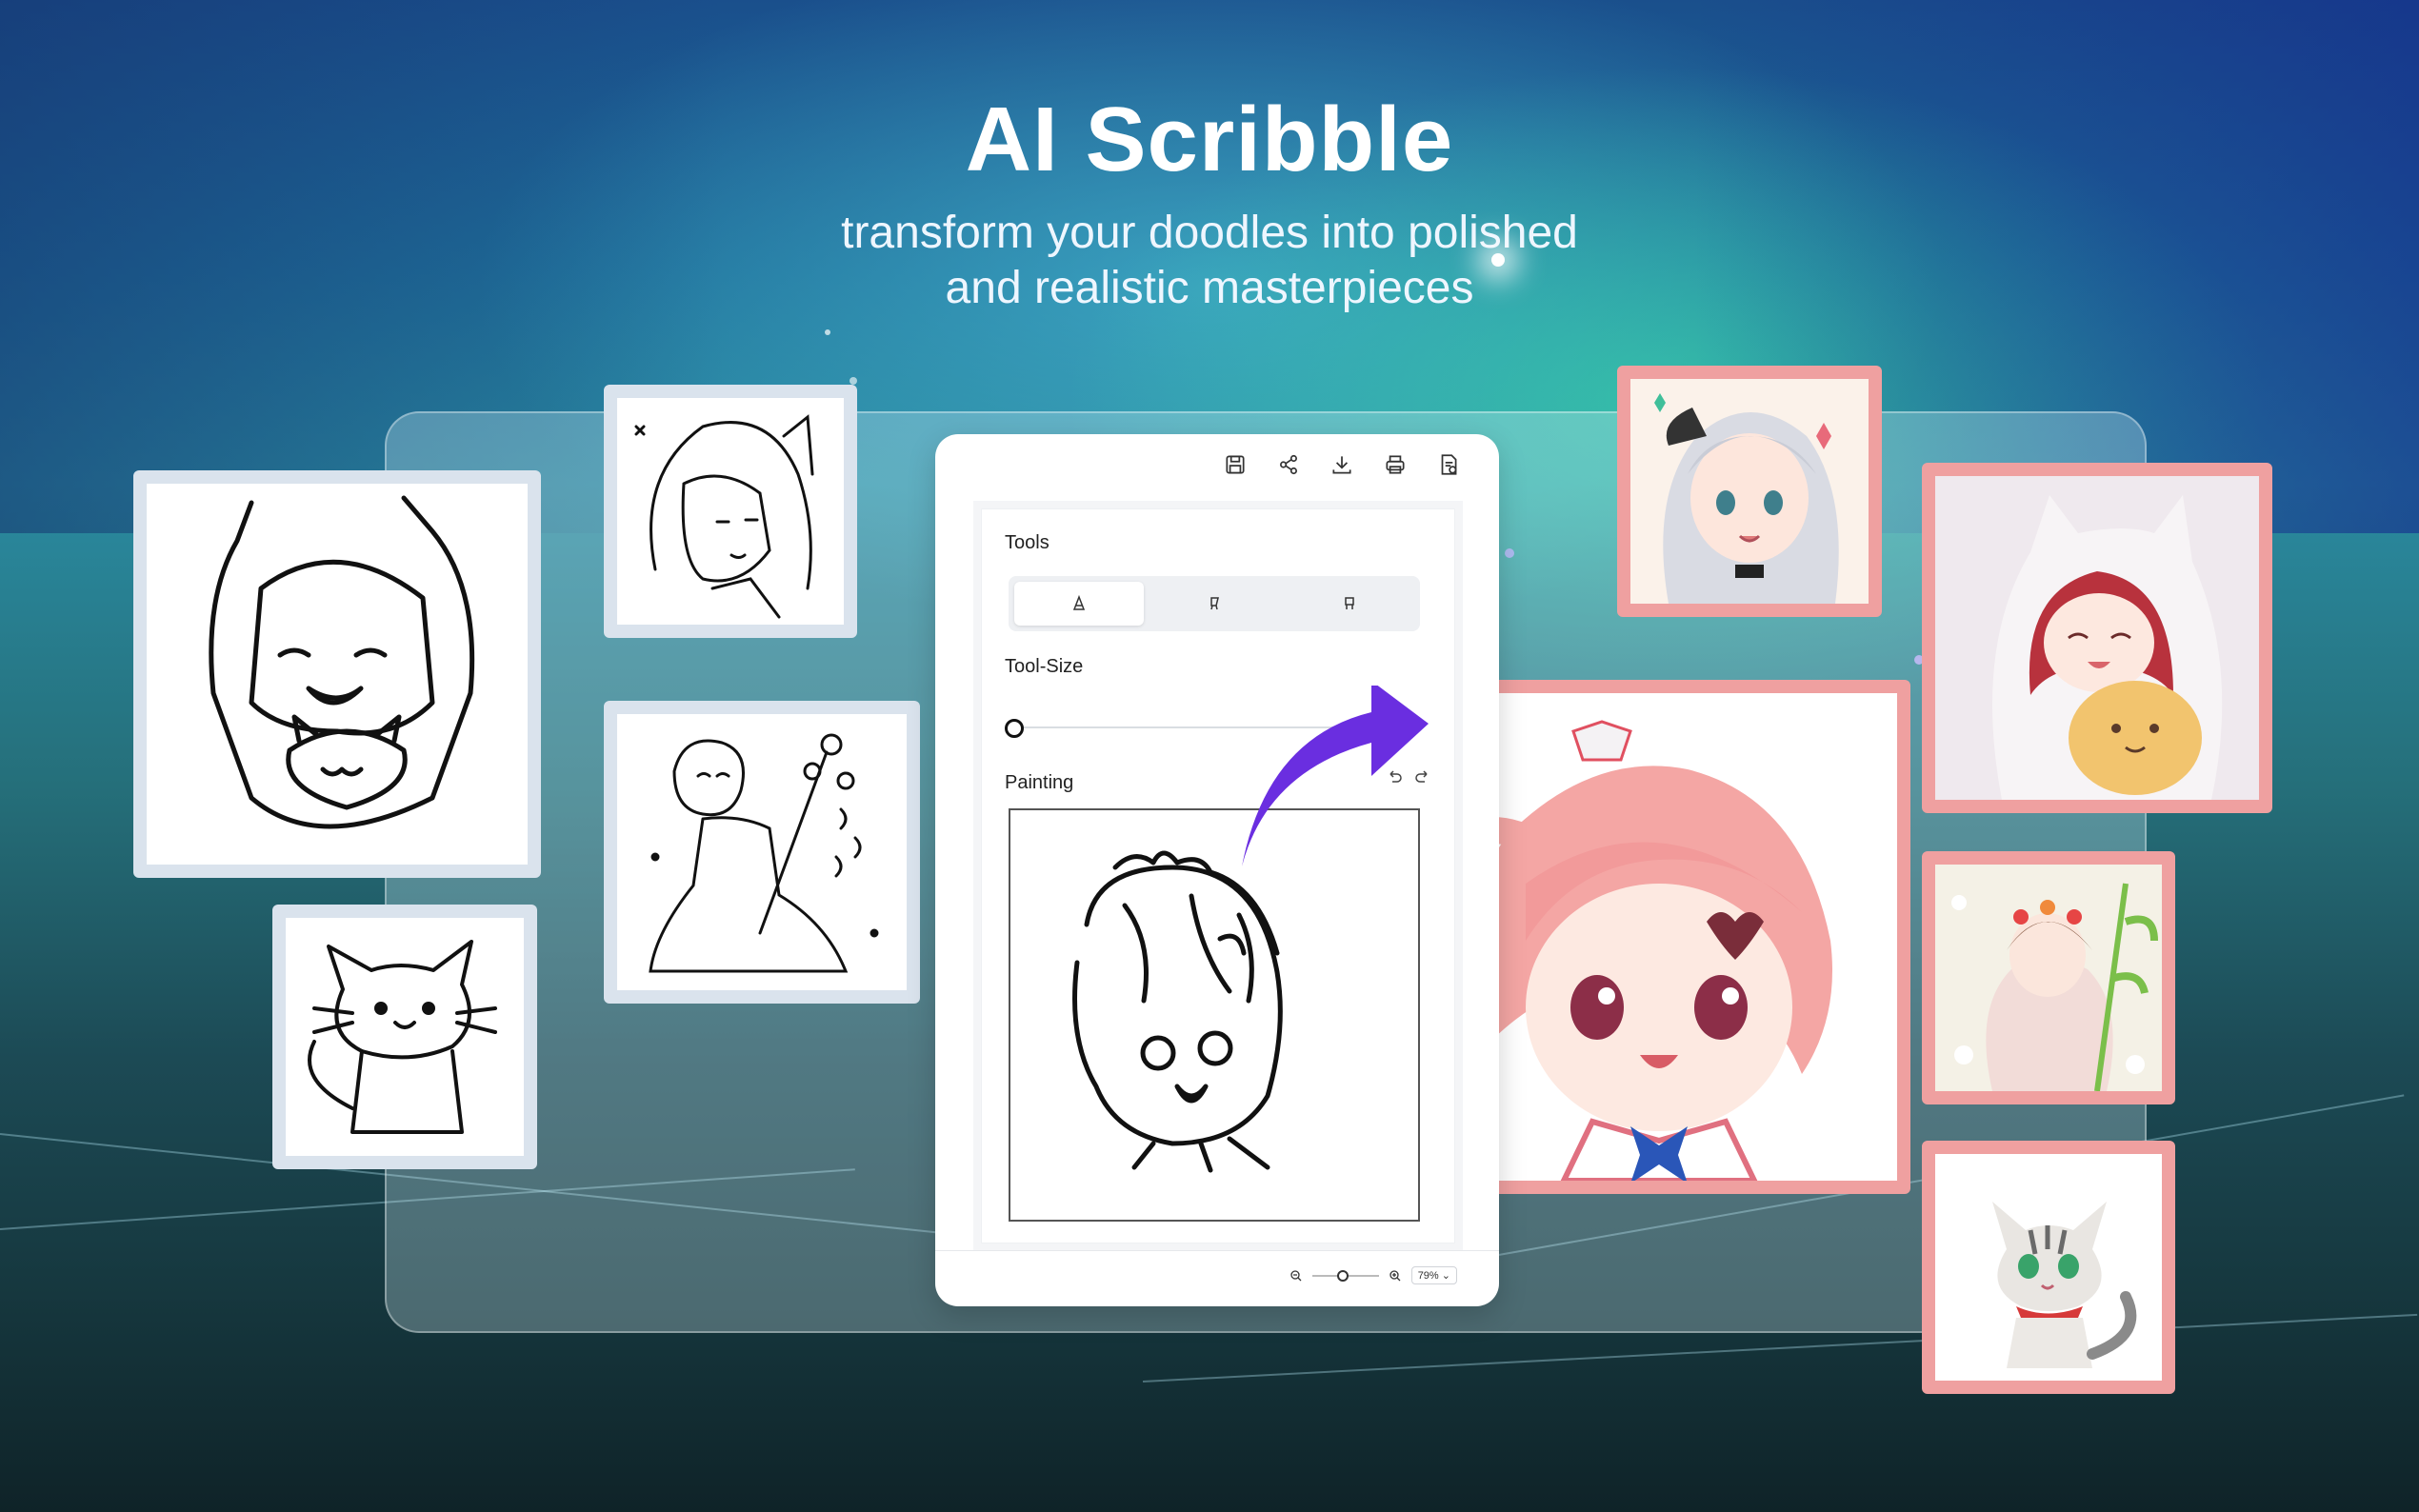 The height and width of the screenshot is (1512, 2419). I want to click on pencil-tool-button, so click(1079, 604).